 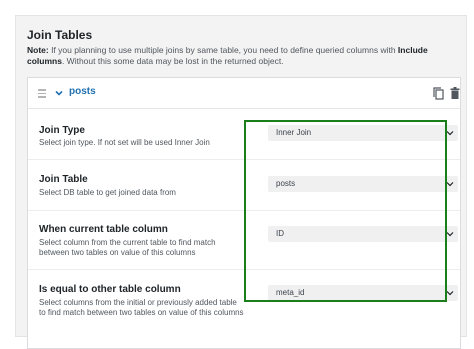 I want to click on select-value: posts, so click(x=286, y=183).